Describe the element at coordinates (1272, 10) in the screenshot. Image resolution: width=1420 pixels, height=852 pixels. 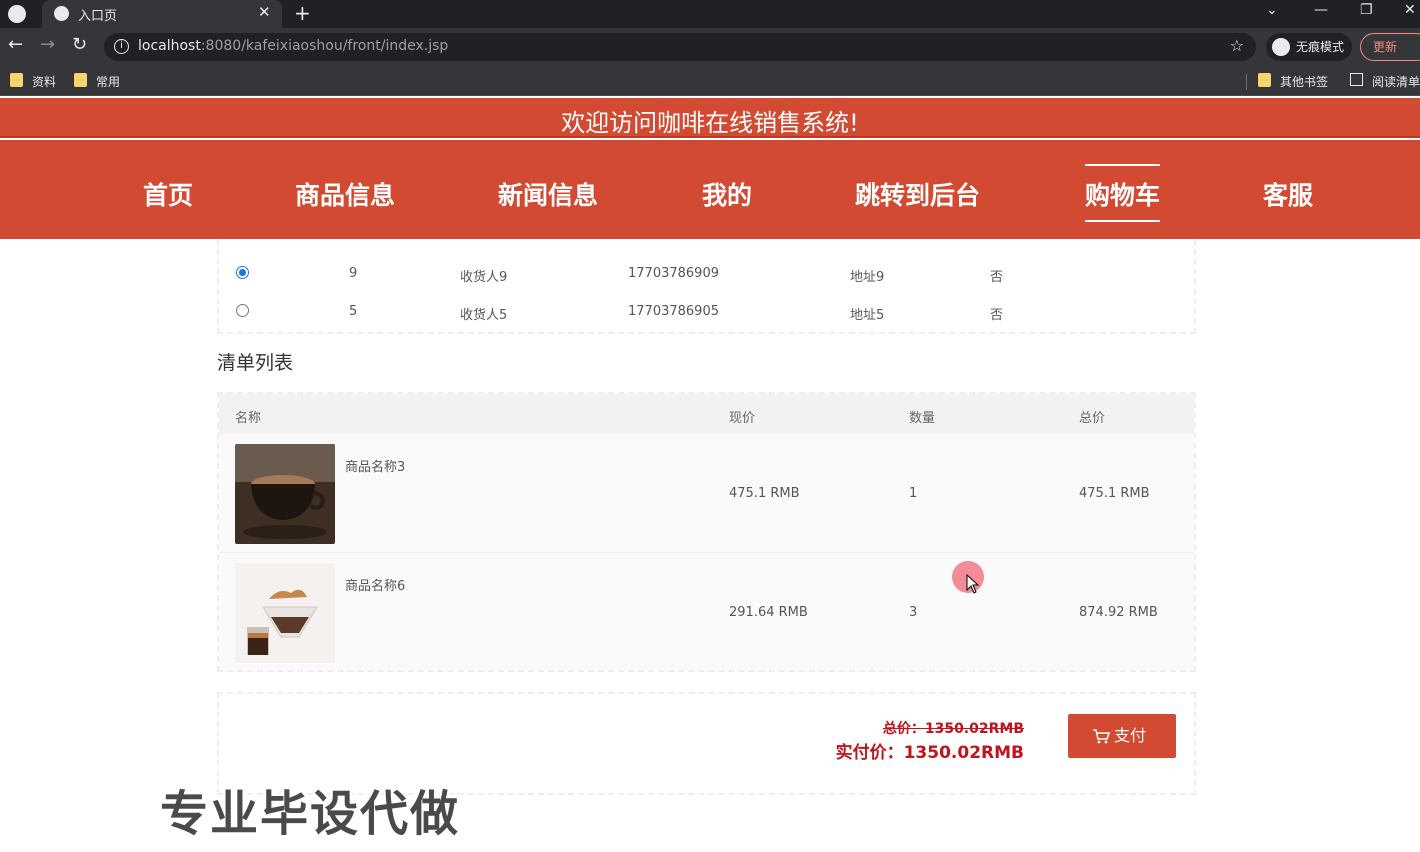
I see `chevron-down-icon: ⌄` at that location.